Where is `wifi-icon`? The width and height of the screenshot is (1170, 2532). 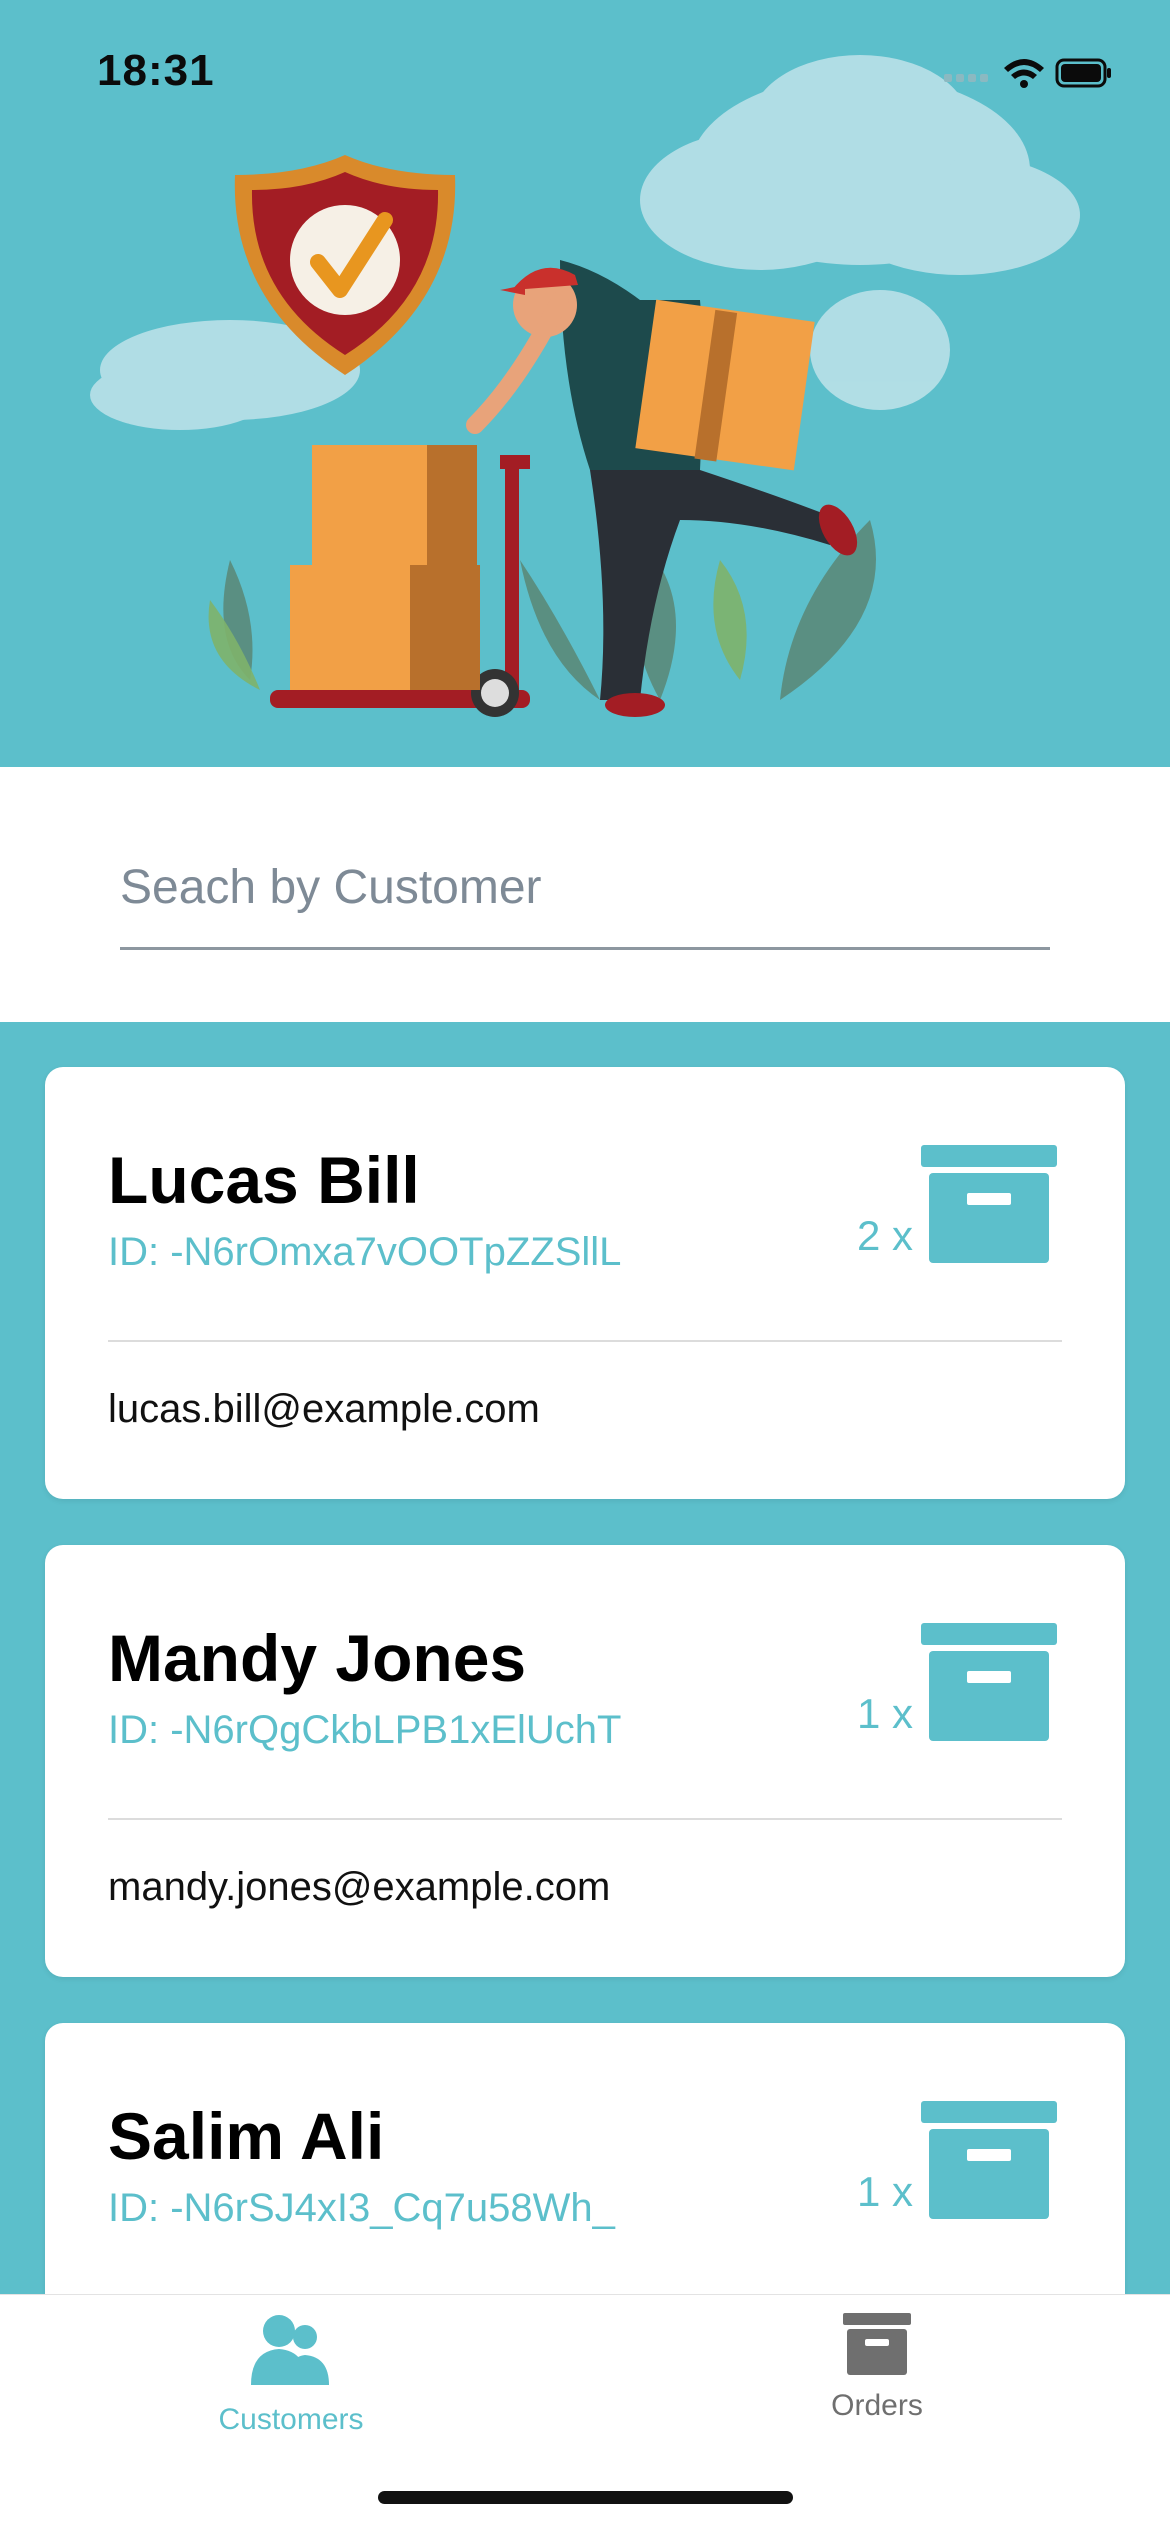 wifi-icon is located at coordinates (1024, 73).